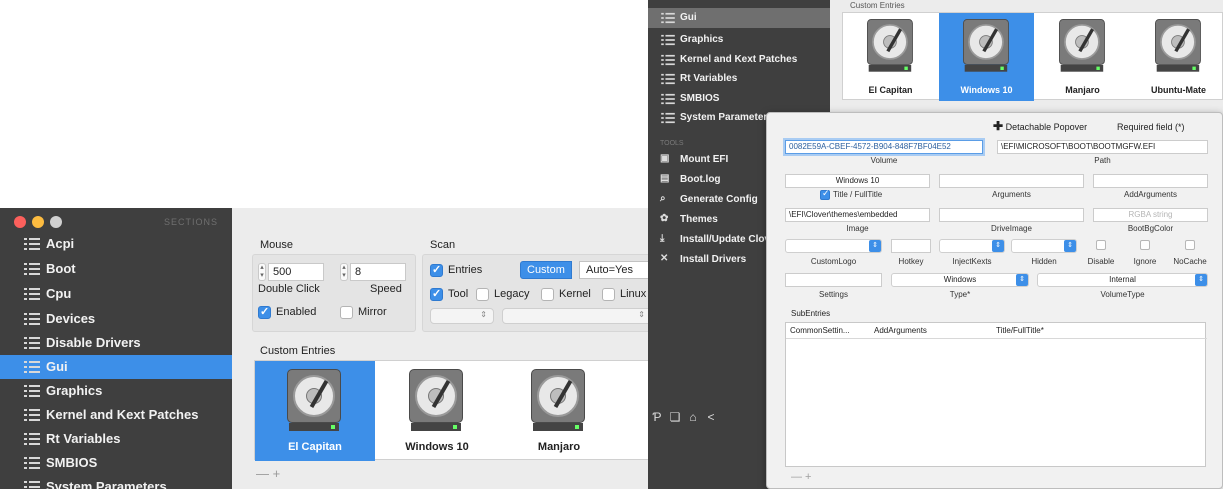 Image resolution: width=1223 pixels, height=489 pixels. I want to click on home-icon: ⌂, so click(693, 417).